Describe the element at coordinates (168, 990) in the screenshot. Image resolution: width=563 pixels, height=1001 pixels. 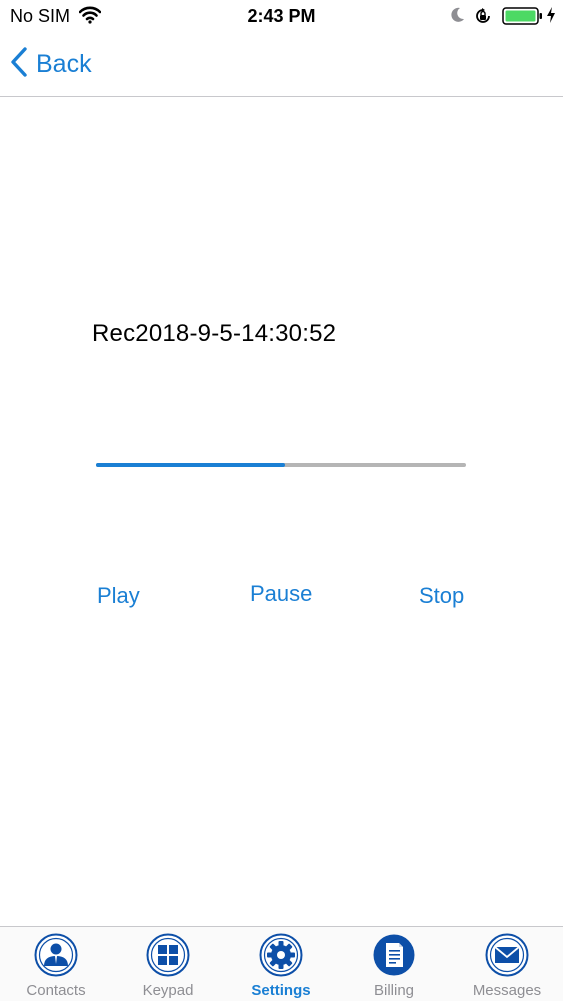
I see `tab-label: Keypad` at that location.